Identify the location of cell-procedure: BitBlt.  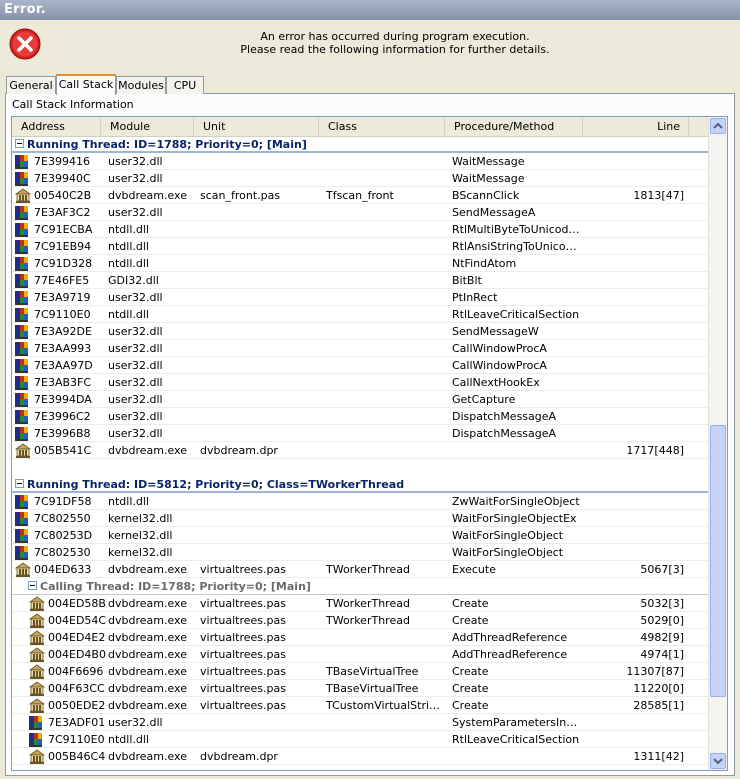
(467, 280).